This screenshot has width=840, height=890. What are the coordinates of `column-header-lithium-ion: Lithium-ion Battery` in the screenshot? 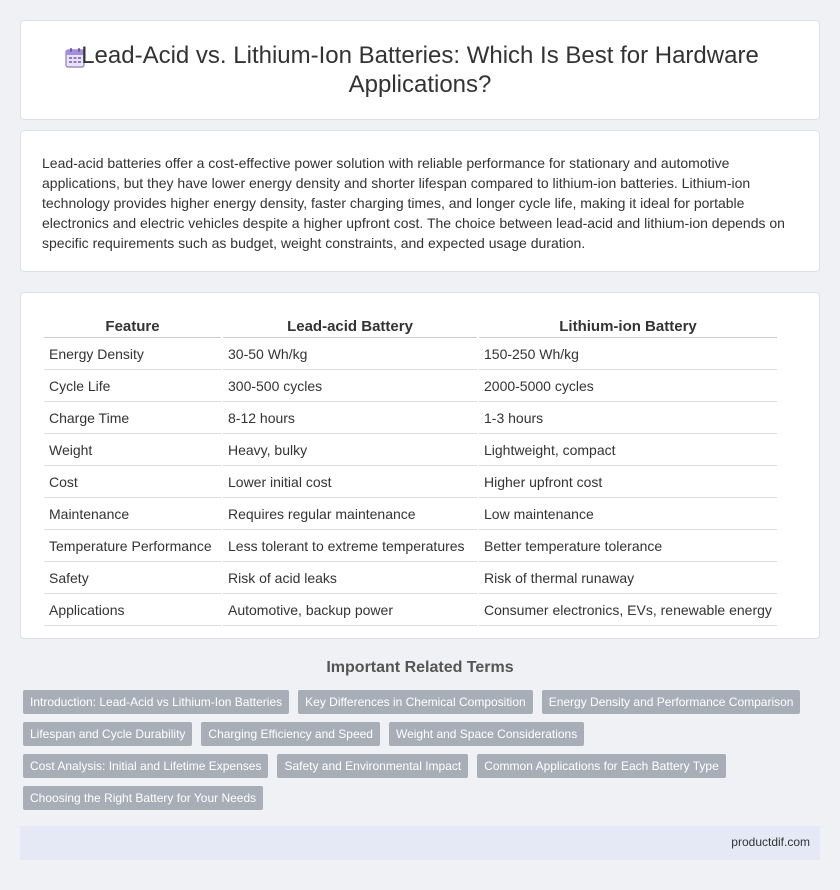 It's located at (628, 327).